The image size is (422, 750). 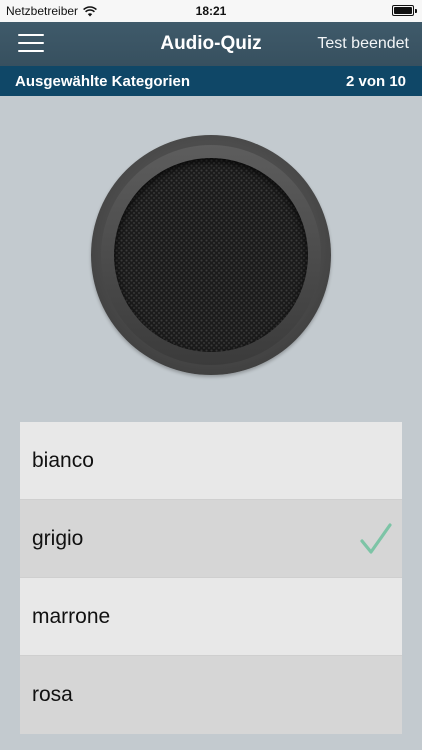 I want to click on end-test-button: Test beendet, so click(x=363, y=44).